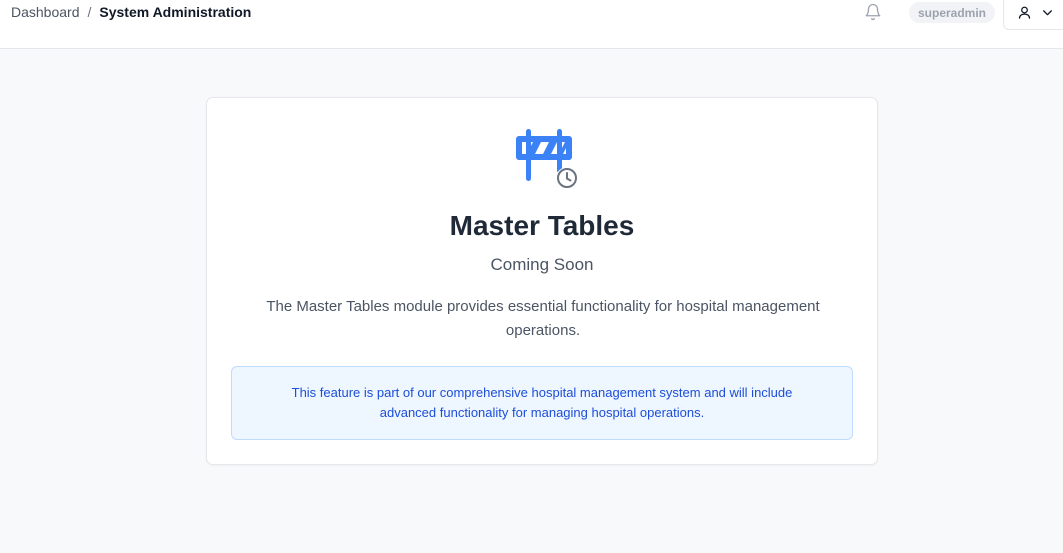  What do you see at coordinates (542, 264) in the screenshot?
I see `page-subtitle: Coming Soon` at bounding box center [542, 264].